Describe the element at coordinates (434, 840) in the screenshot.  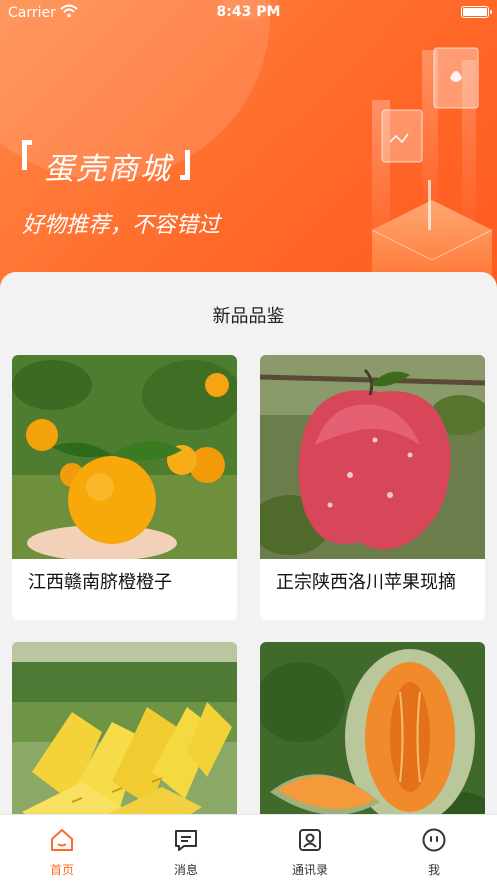
I see `profile-icon` at that location.